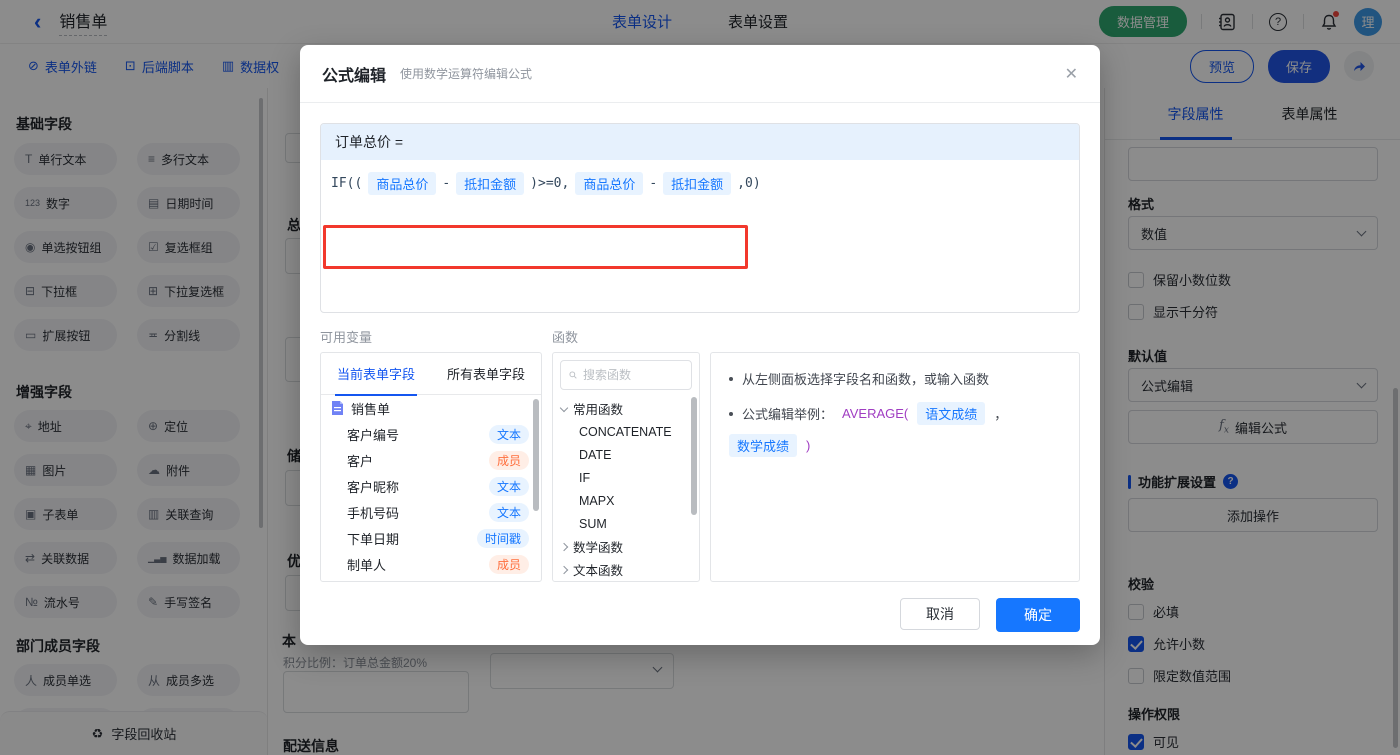 This screenshot has height=755, width=1400. Describe the element at coordinates (1071, 74) in the screenshot. I see `close-icon: ✕` at that location.